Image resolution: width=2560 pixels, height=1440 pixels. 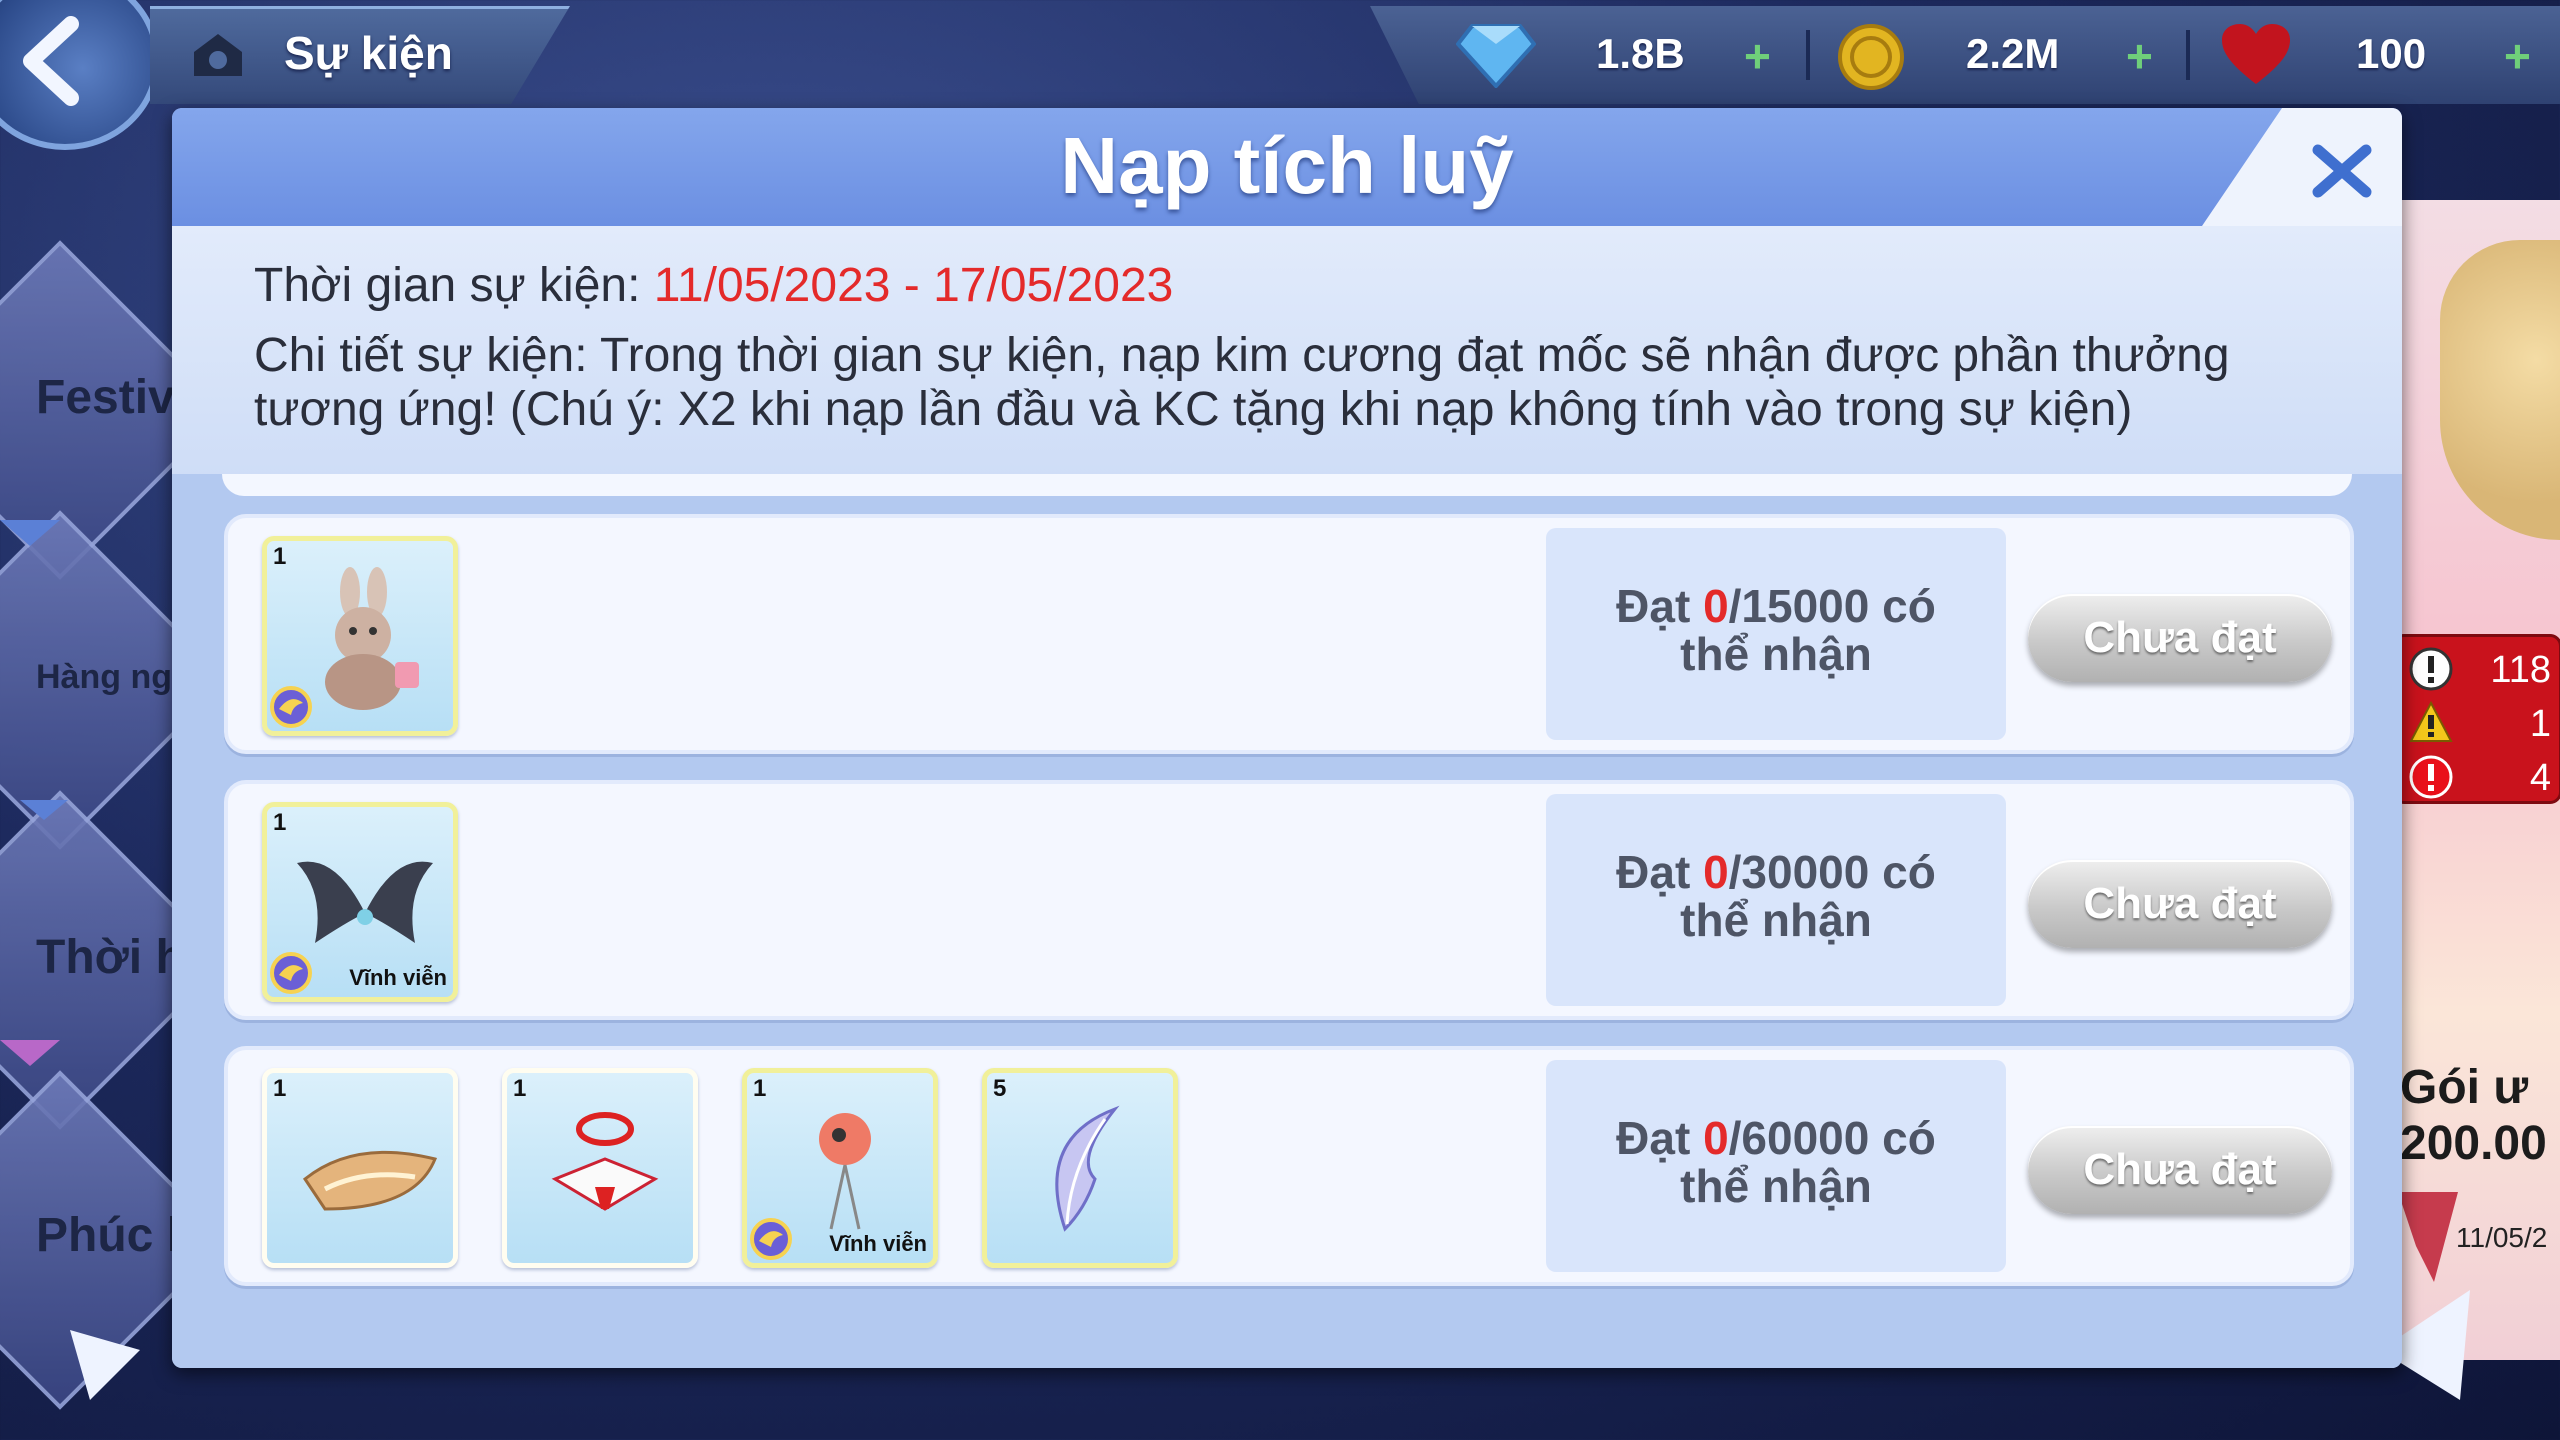 I want to click on sparkle-icon, so click(x=105, y=1365).